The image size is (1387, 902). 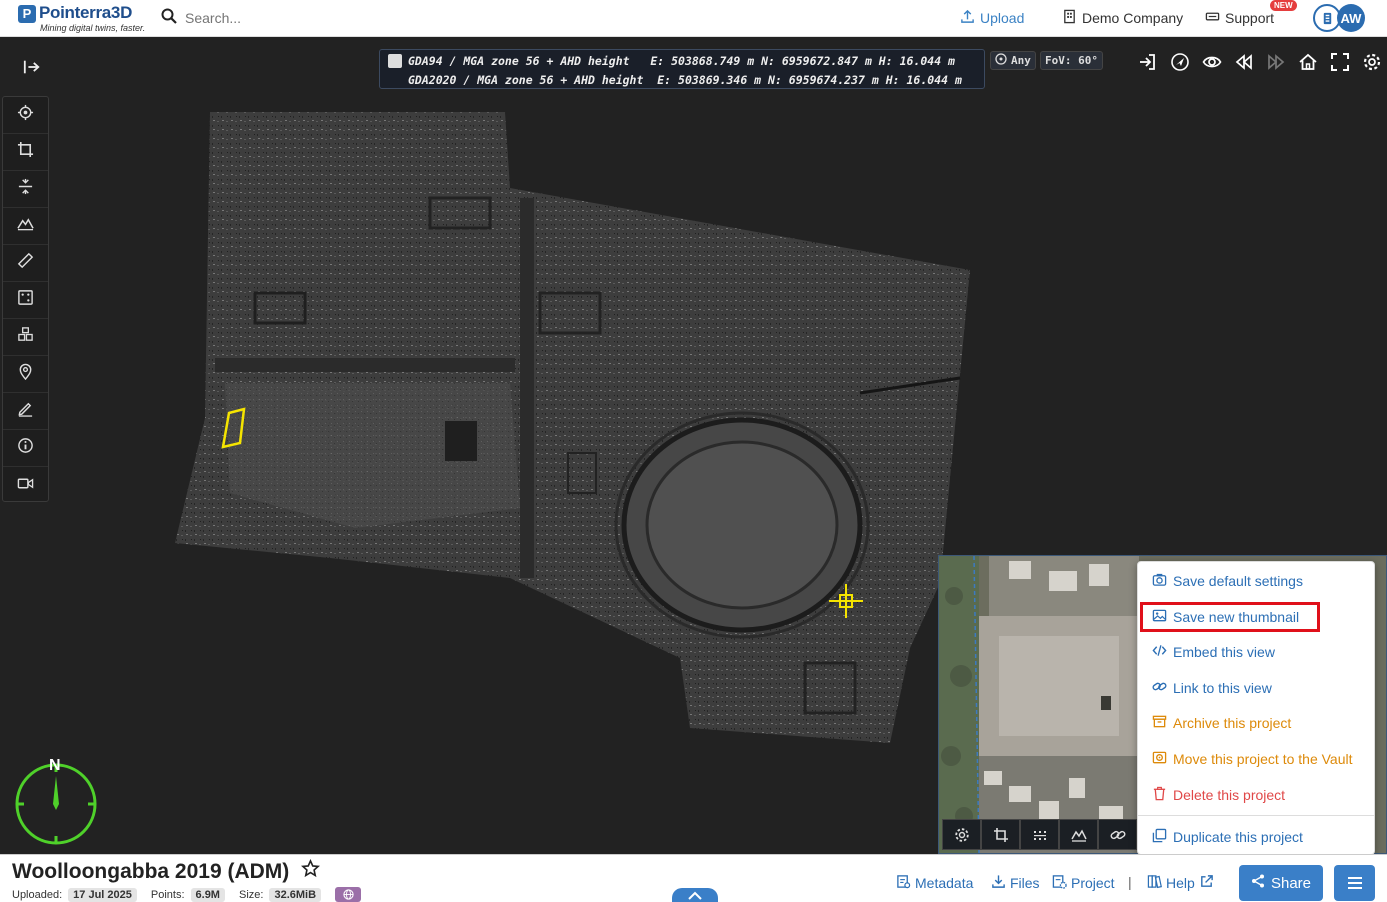 I want to click on fast-forward-icon, so click(x=1275, y=61).